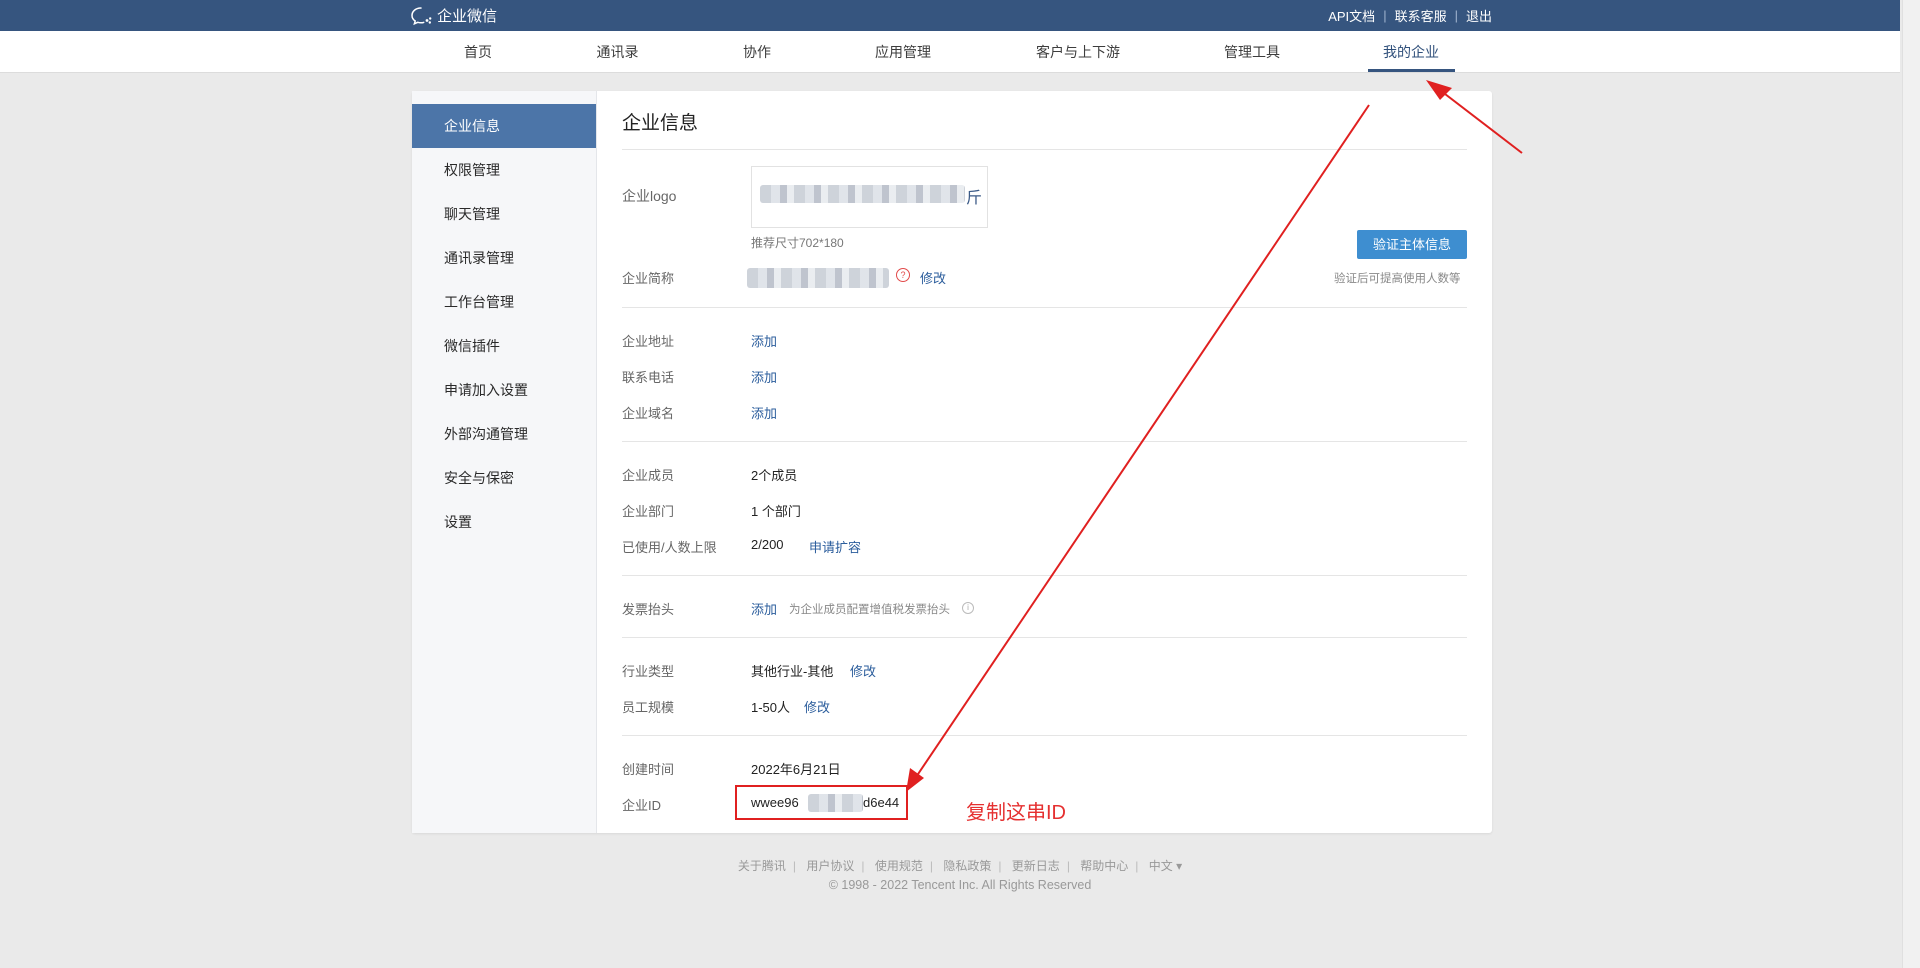 The height and width of the screenshot is (968, 1920). I want to click on verify-entity-button: 验证主体信息, so click(1412, 244).